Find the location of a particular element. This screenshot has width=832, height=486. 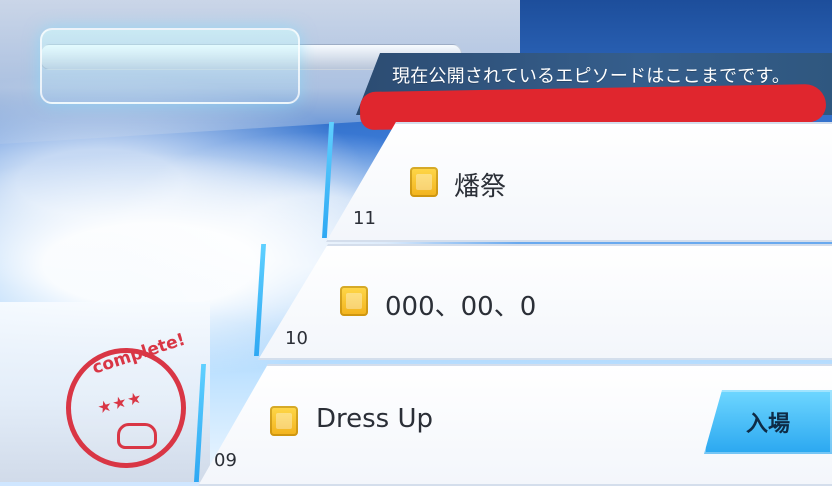

stamp-stars-icon: ★★★ is located at coordinates (120, 402).